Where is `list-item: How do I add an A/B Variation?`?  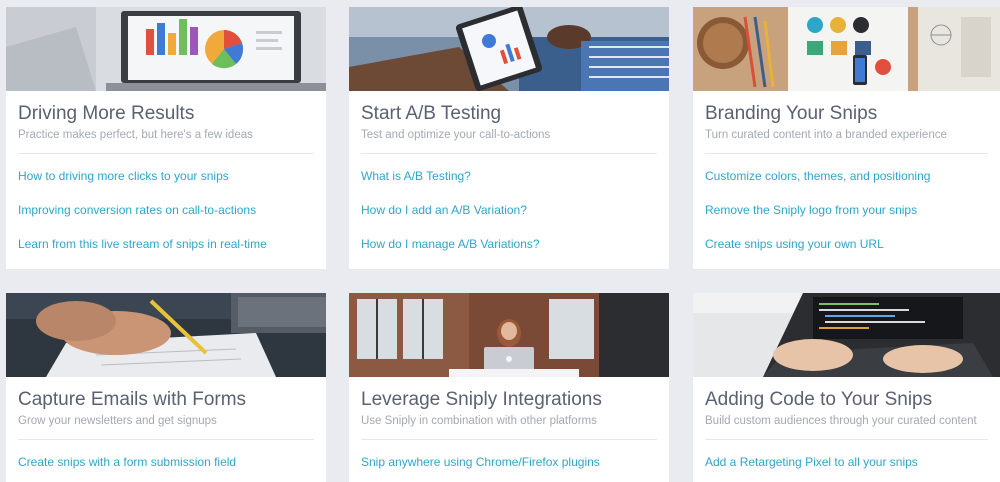 list-item: How do I add an A/B Variation? is located at coordinates (509, 210).